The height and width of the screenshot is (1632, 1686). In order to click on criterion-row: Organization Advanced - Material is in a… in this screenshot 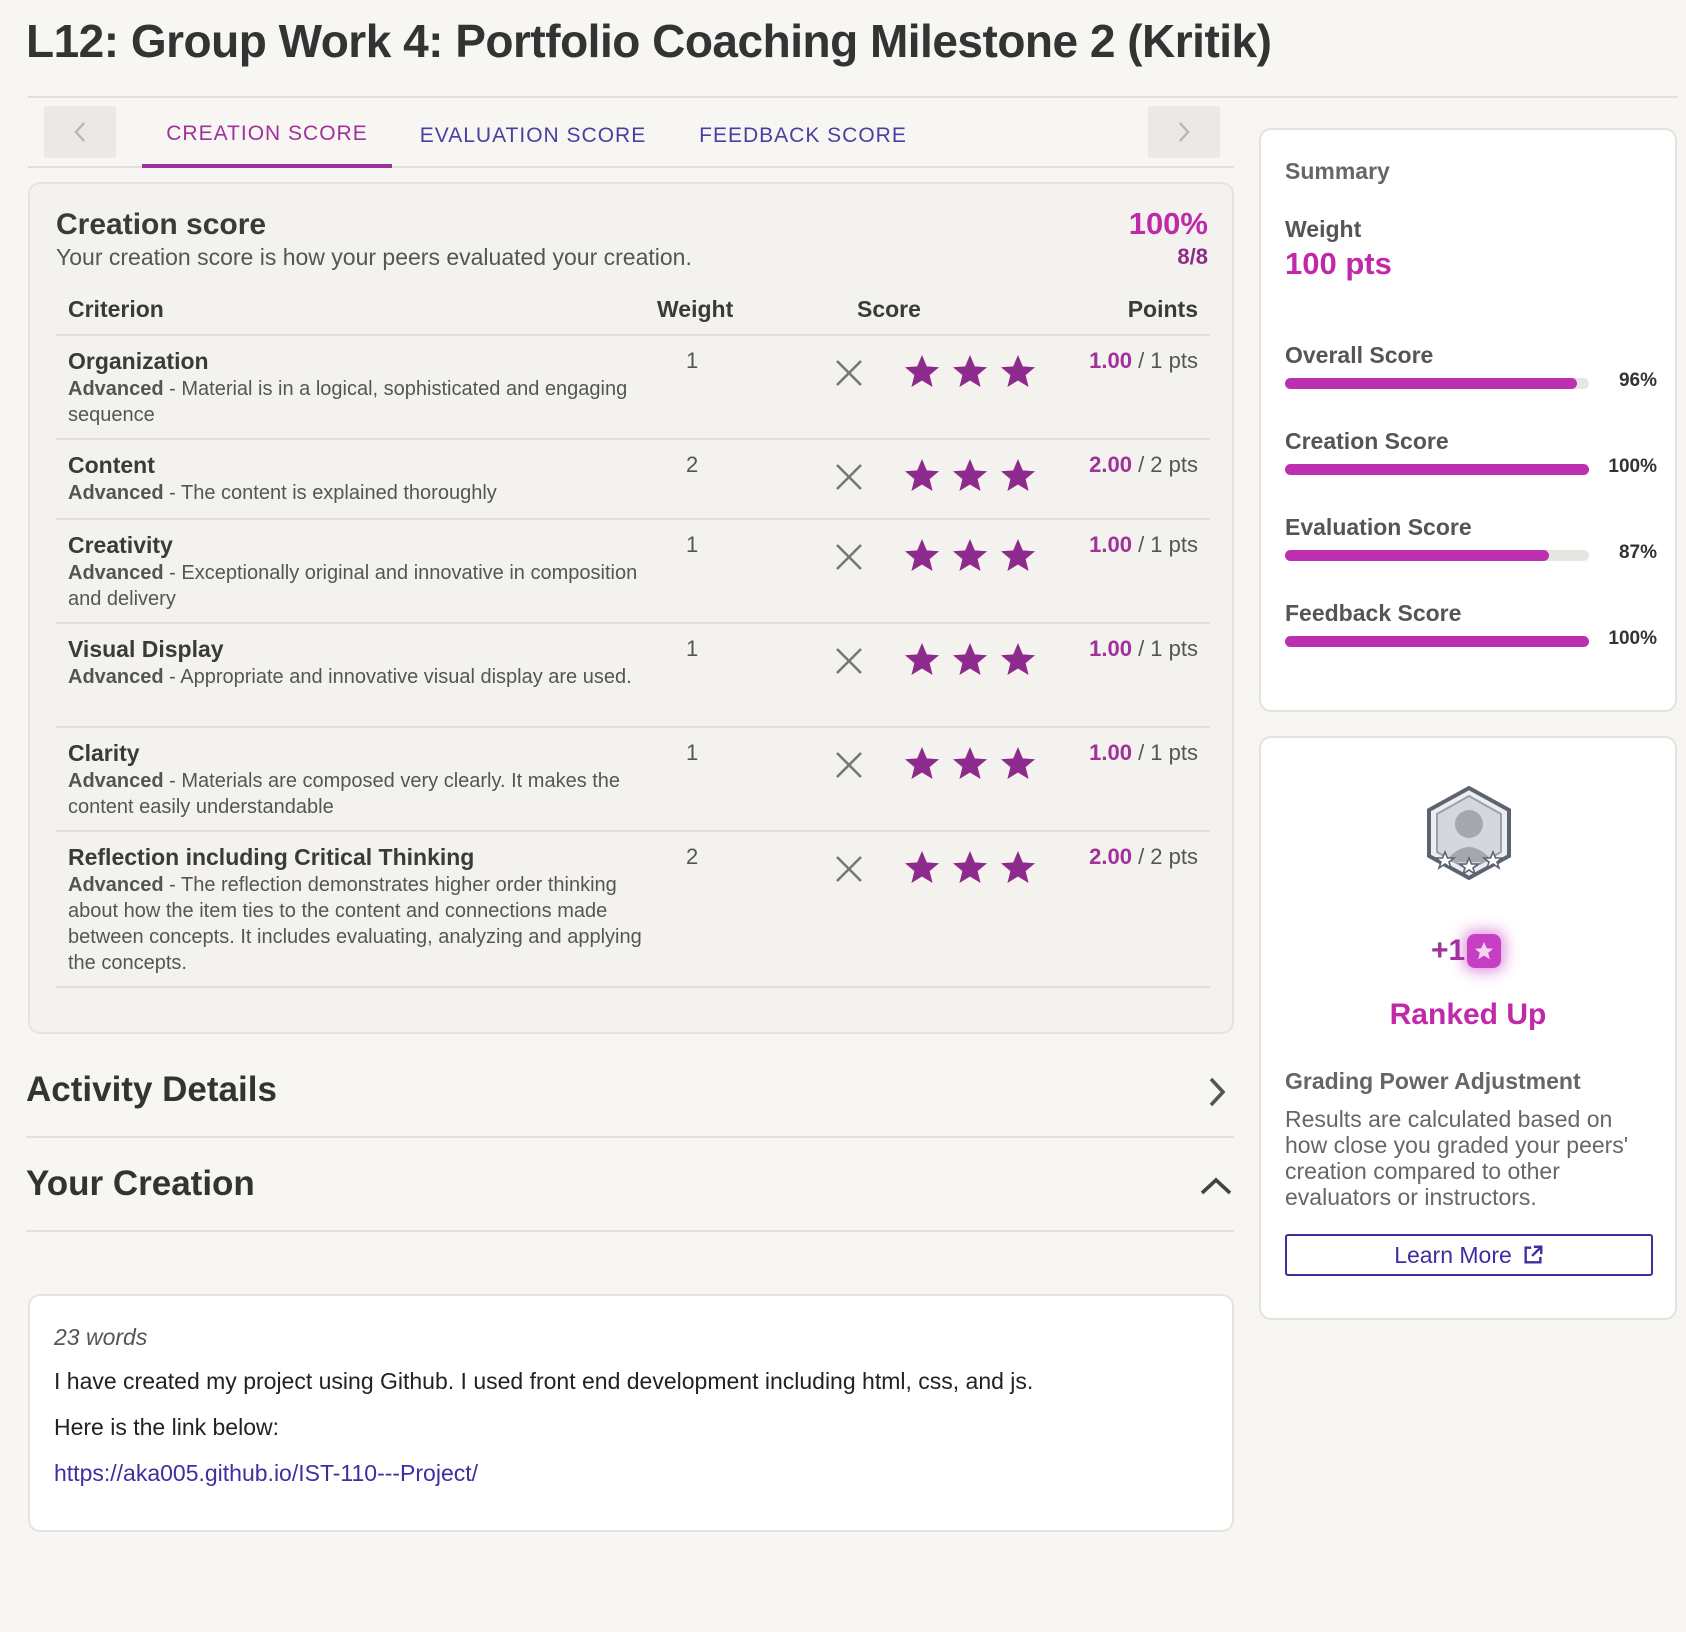, I will do `click(633, 388)`.